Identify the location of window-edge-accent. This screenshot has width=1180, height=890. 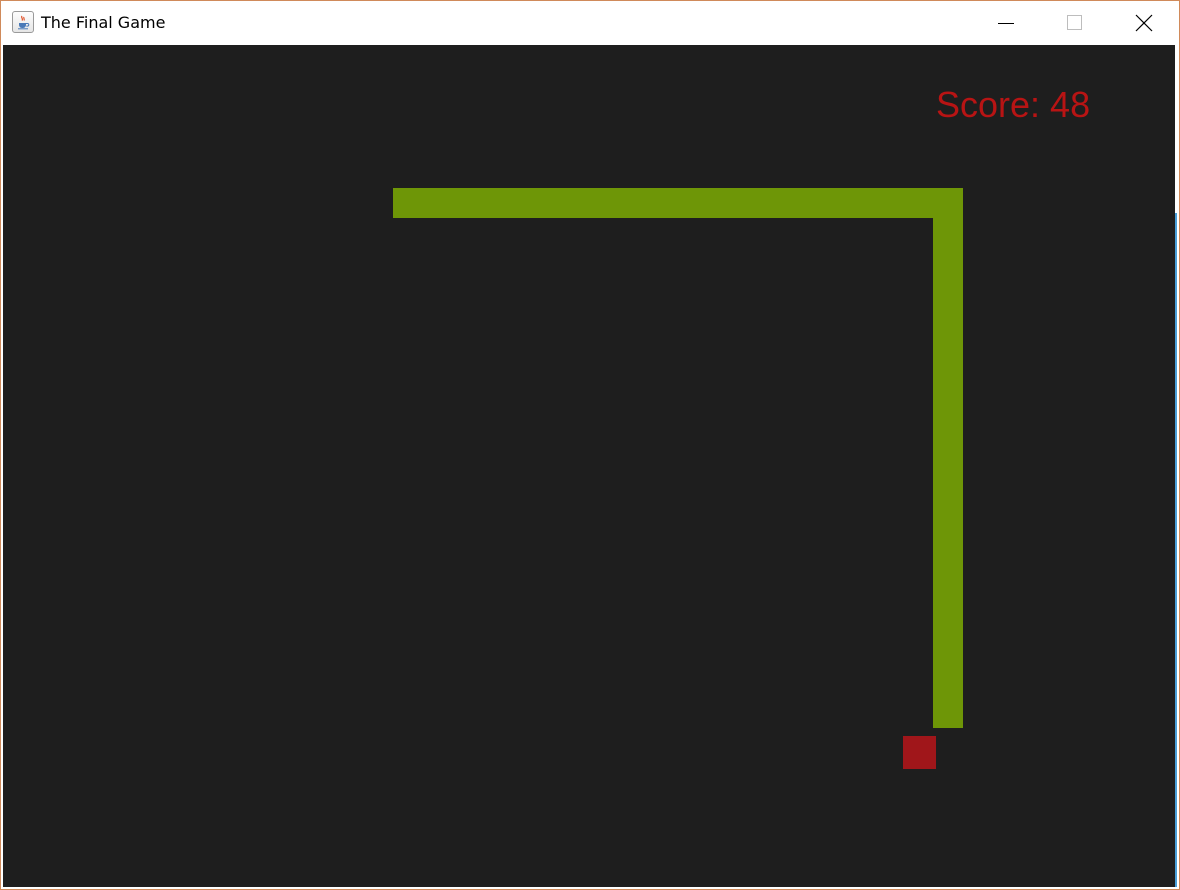
(1176, 550).